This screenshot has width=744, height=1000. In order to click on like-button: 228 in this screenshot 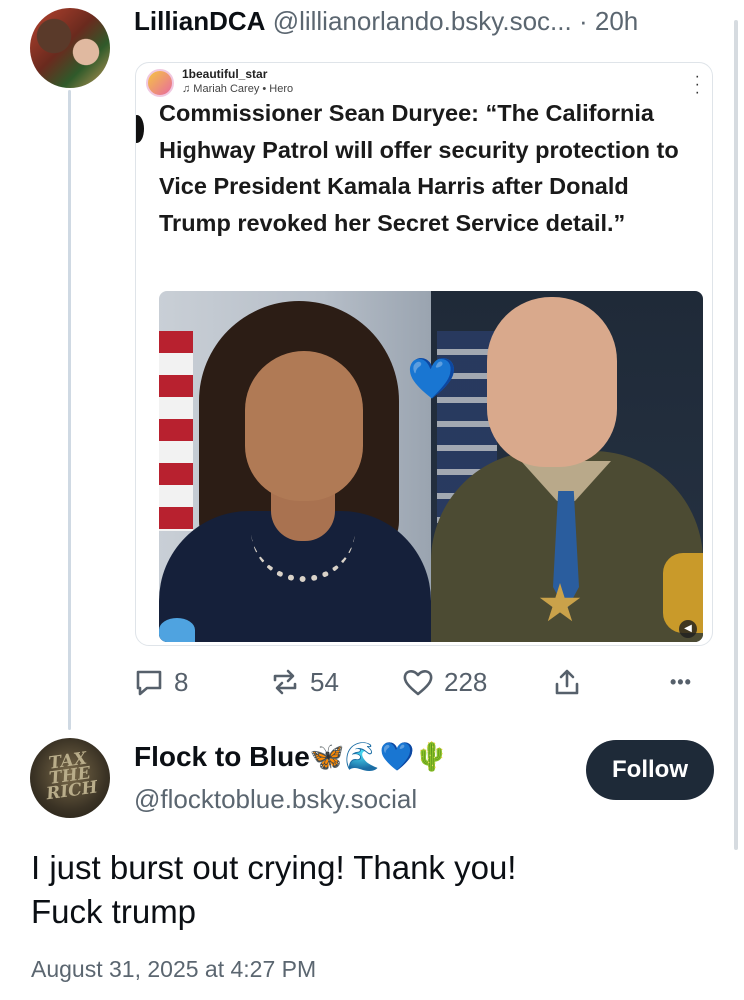, I will do `click(444, 682)`.